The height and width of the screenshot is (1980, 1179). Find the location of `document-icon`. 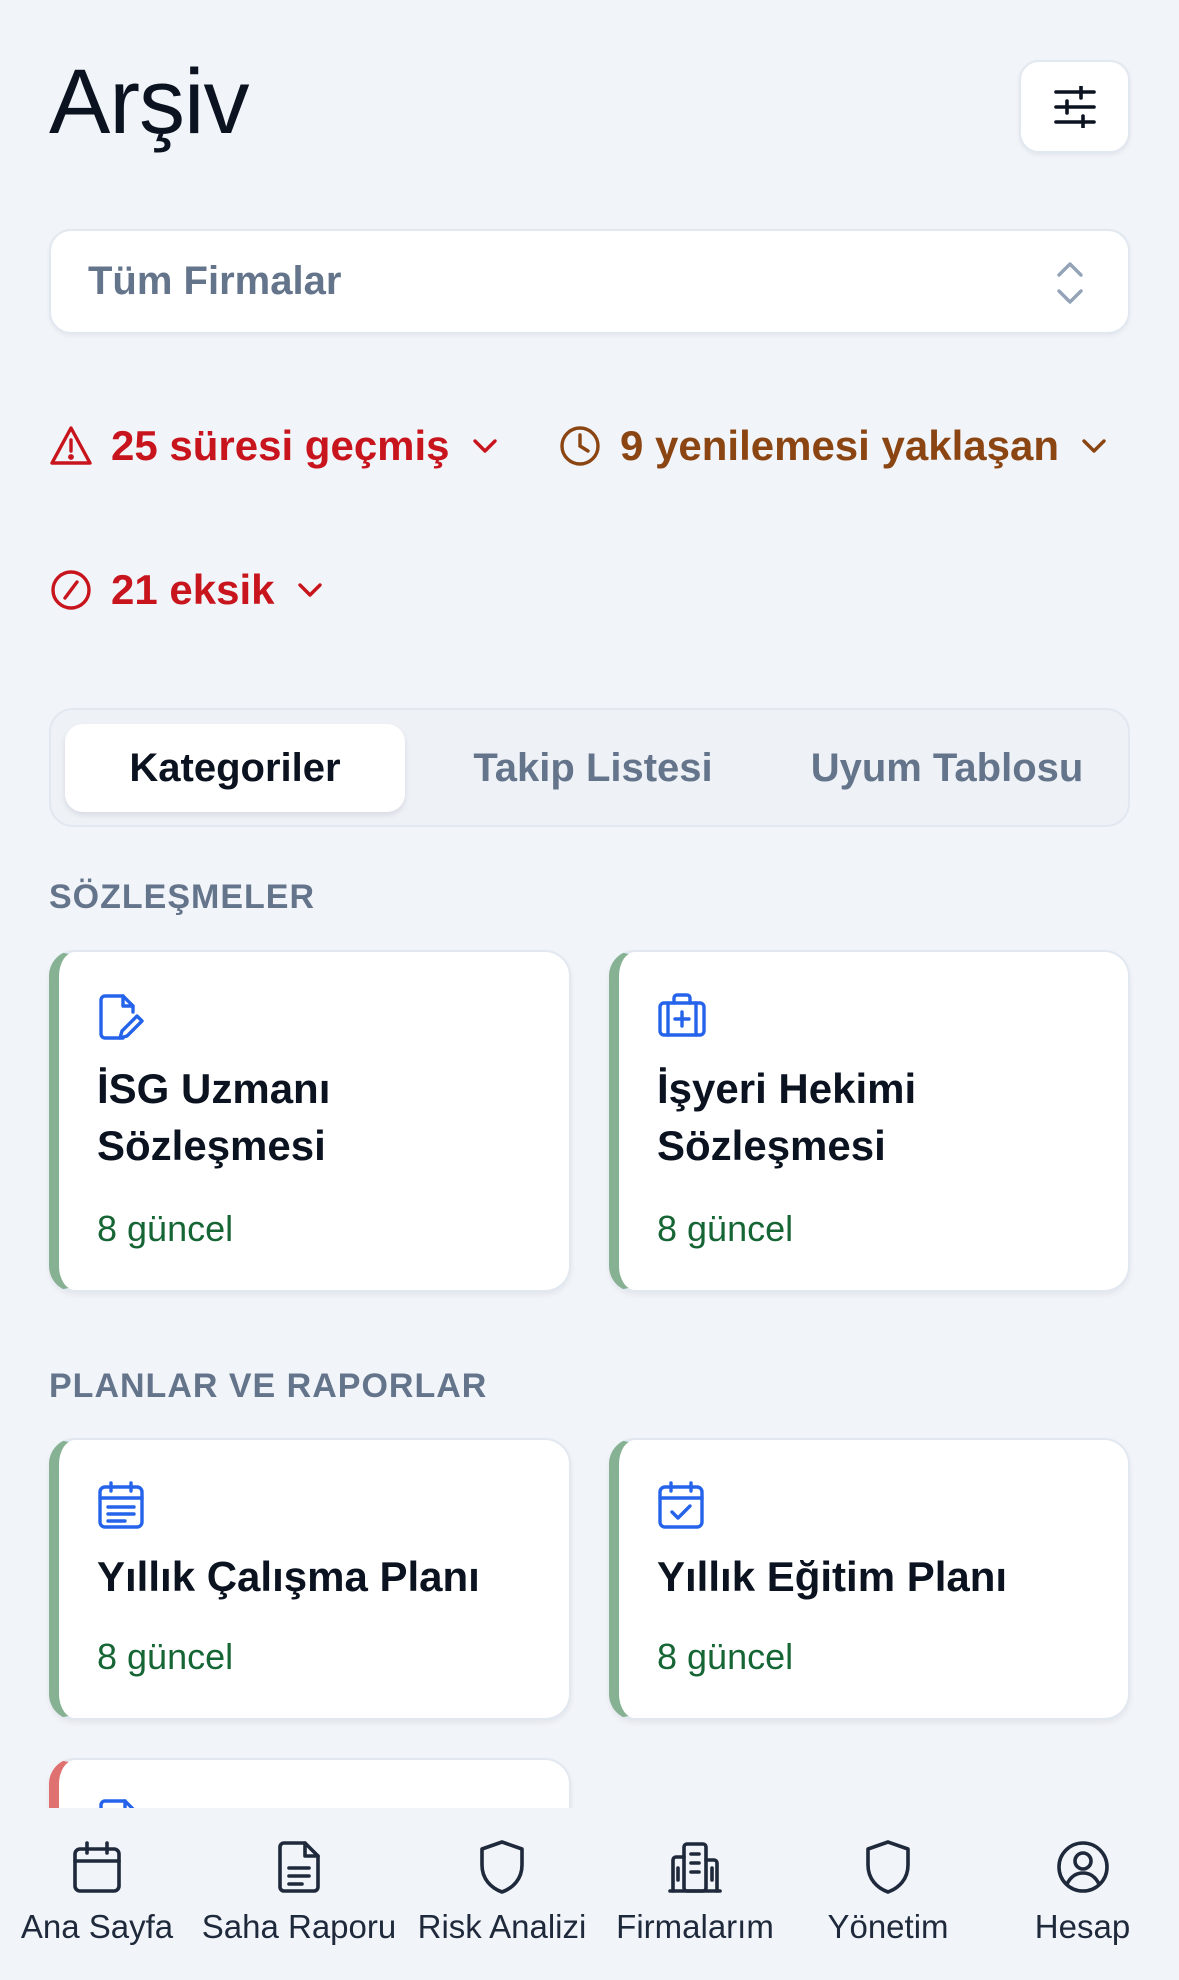

document-icon is located at coordinates (299, 1867).